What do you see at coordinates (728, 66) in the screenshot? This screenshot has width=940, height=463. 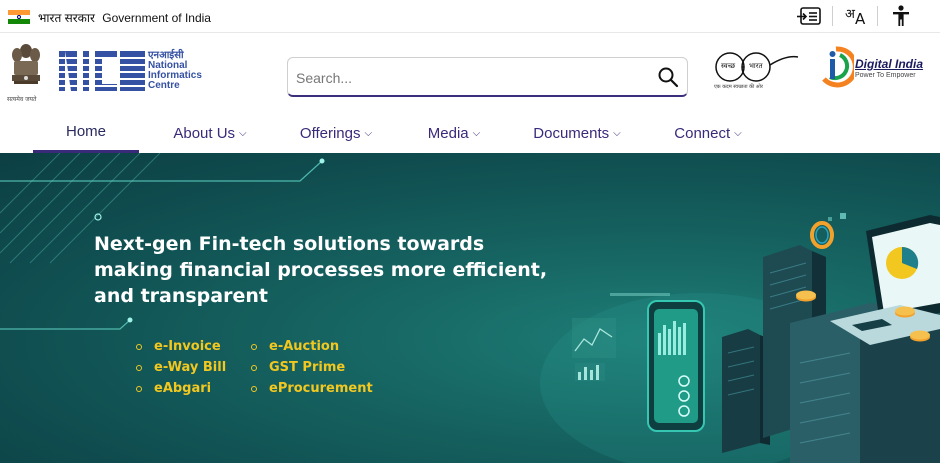 I see `swachh-word-1: स्वच्छ` at bounding box center [728, 66].